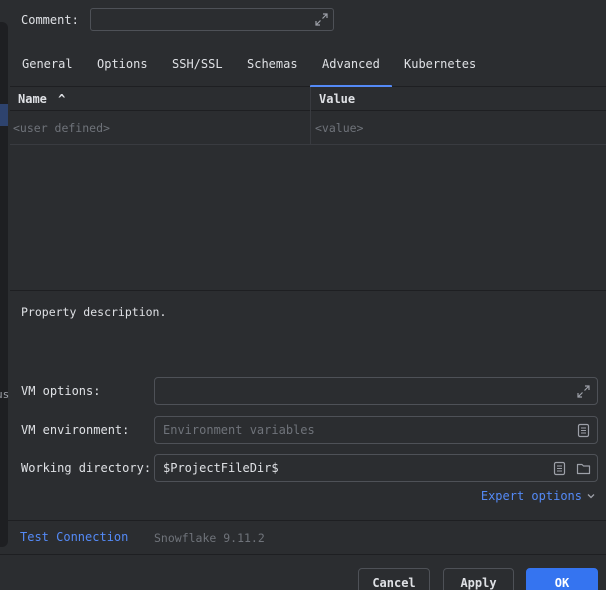  I want to click on working-directory-row: Working directory: $ProjectFileDir$, so click(309, 468).